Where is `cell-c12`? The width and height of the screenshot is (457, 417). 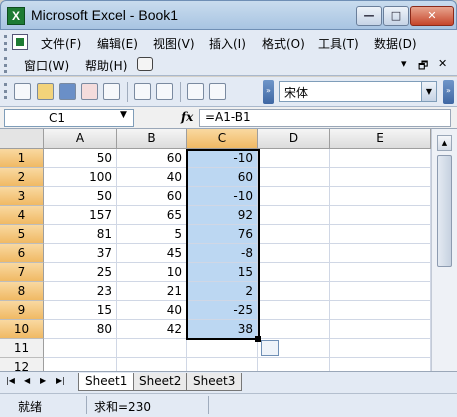 cell-c12 is located at coordinates (222, 364).